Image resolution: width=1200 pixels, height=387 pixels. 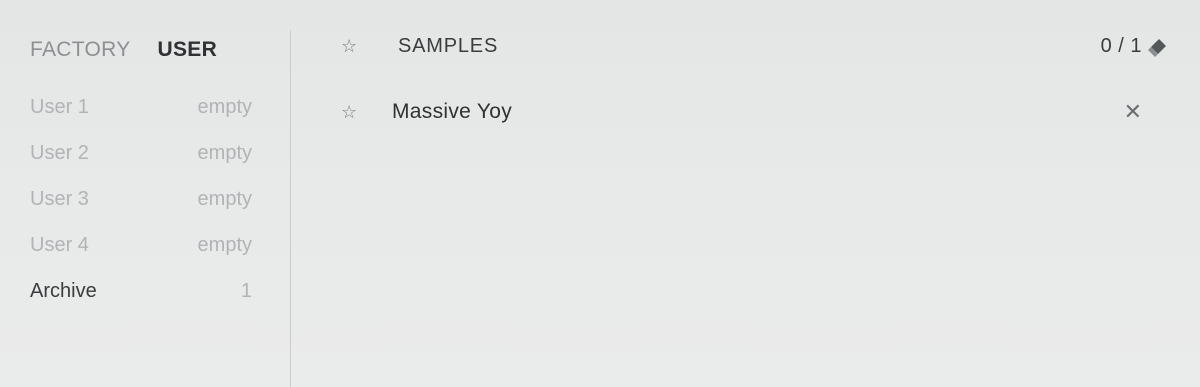 I want to click on slot-name: User 1, so click(x=59, y=107).